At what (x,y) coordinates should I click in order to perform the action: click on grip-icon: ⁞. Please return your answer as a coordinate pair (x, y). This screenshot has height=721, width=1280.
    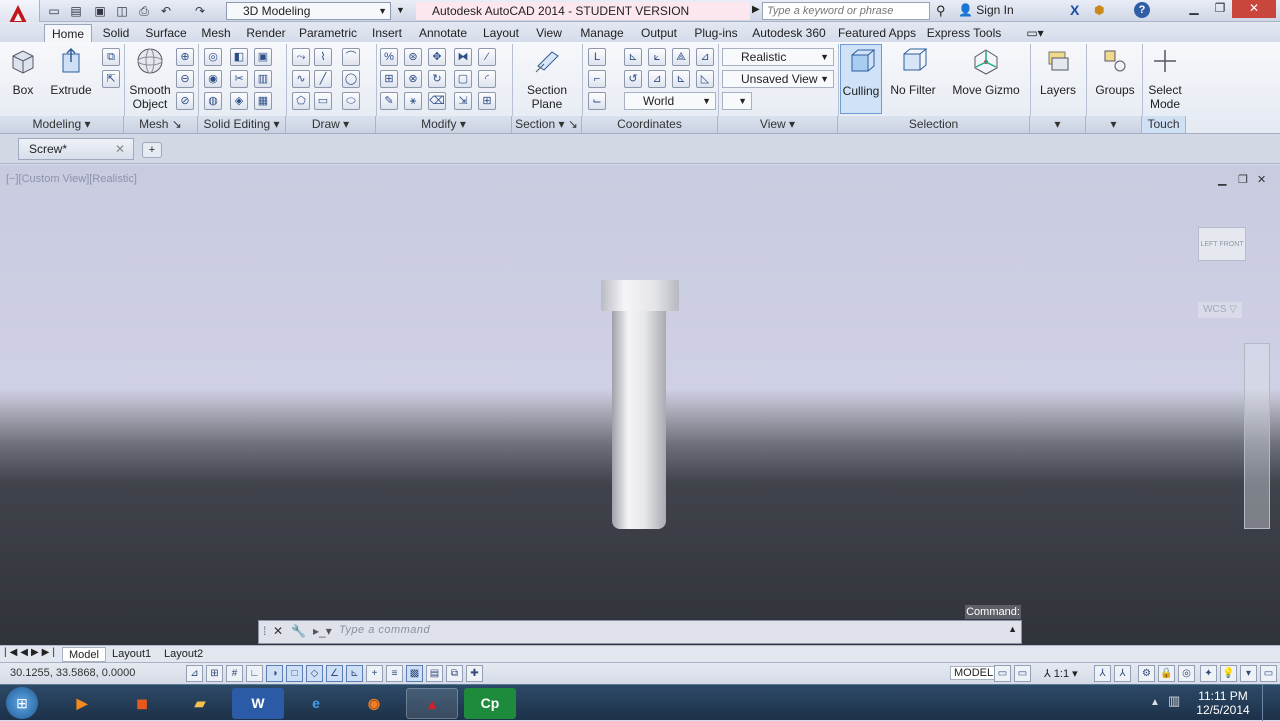
    Looking at the image, I should click on (264, 631).